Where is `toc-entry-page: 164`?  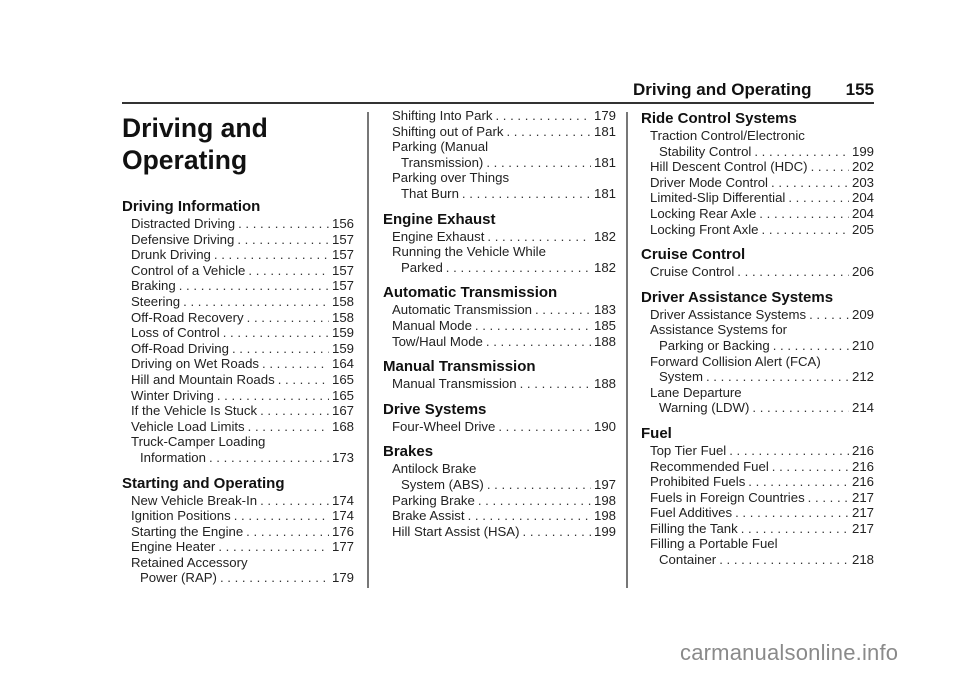 toc-entry-page: 164 is located at coordinates (342, 364).